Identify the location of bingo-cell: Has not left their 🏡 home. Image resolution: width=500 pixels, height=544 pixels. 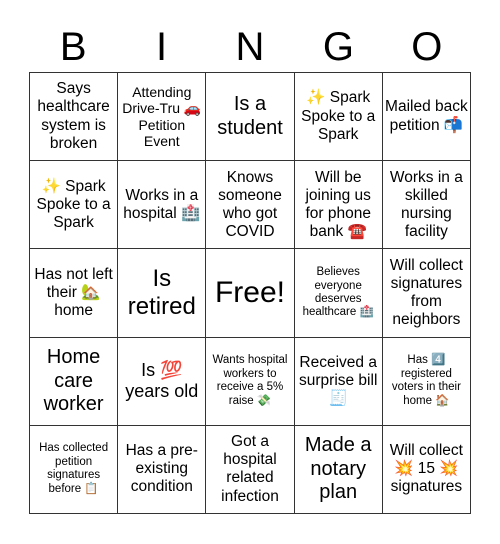
(74, 293).